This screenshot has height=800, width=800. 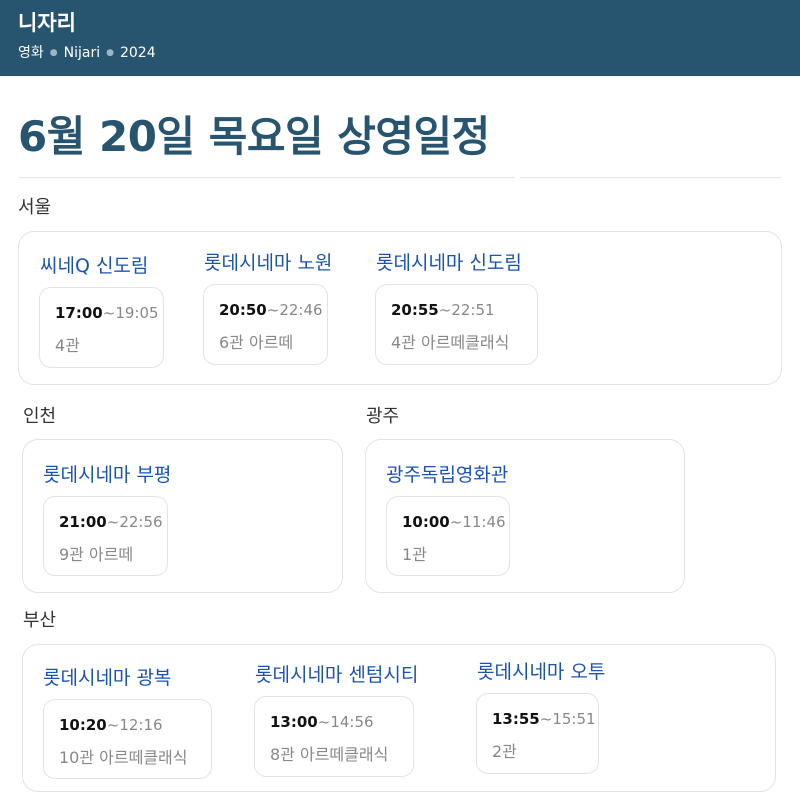 I want to click on app-header: 니자리 영화 ● Nijari ● 2024, so click(x=400, y=38).